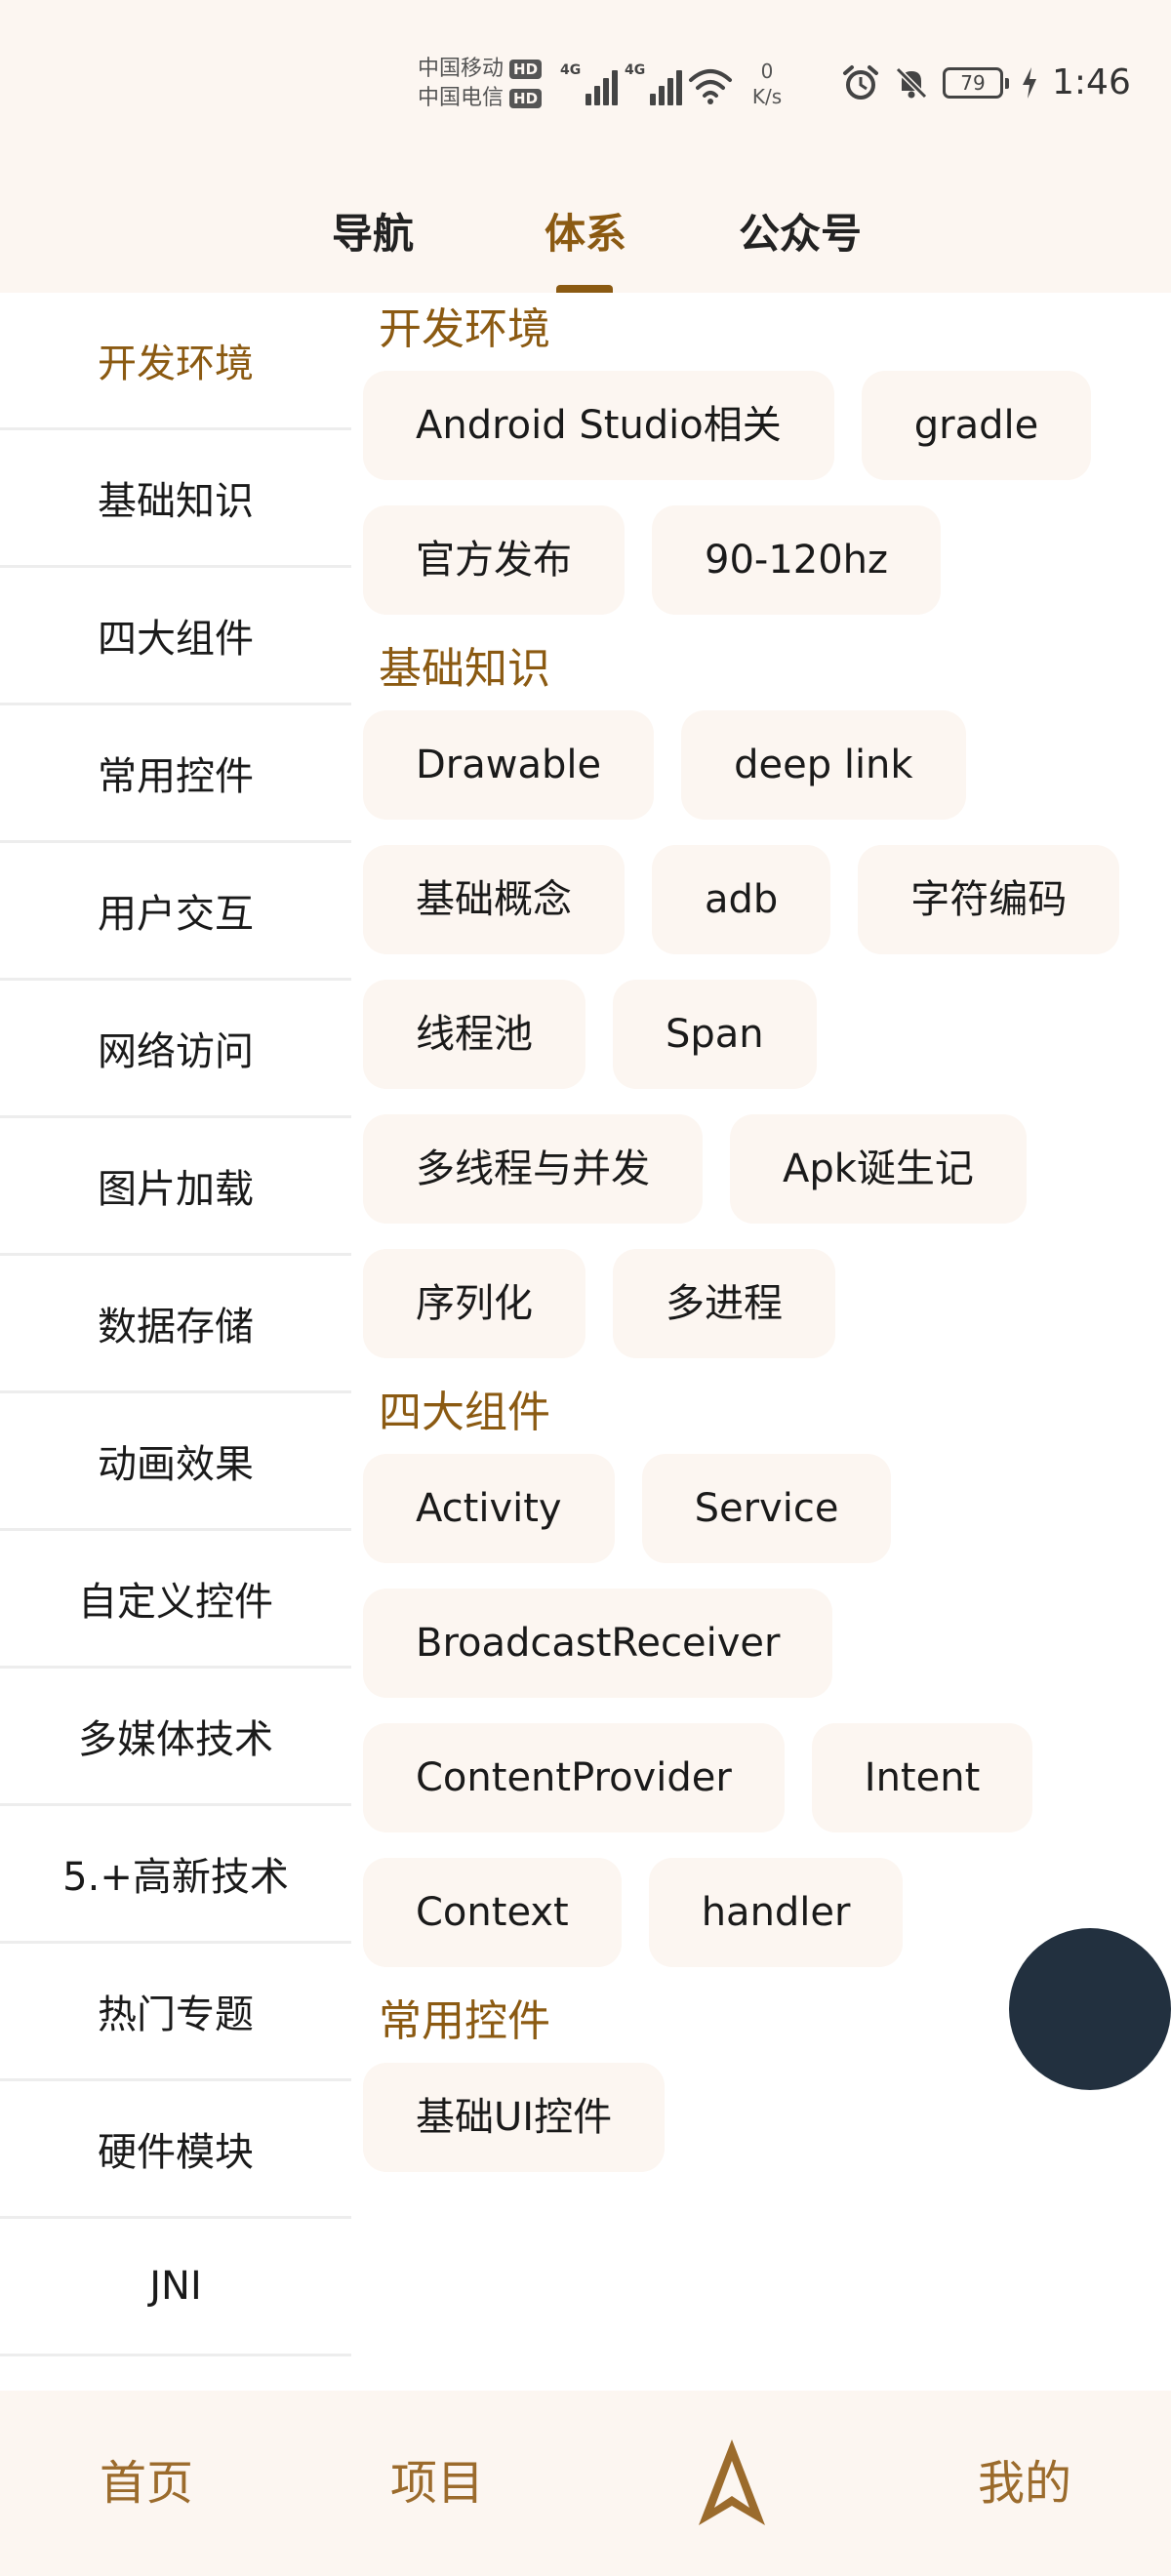  I want to click on topic-chip: 90-120hz, so click(797, 560).